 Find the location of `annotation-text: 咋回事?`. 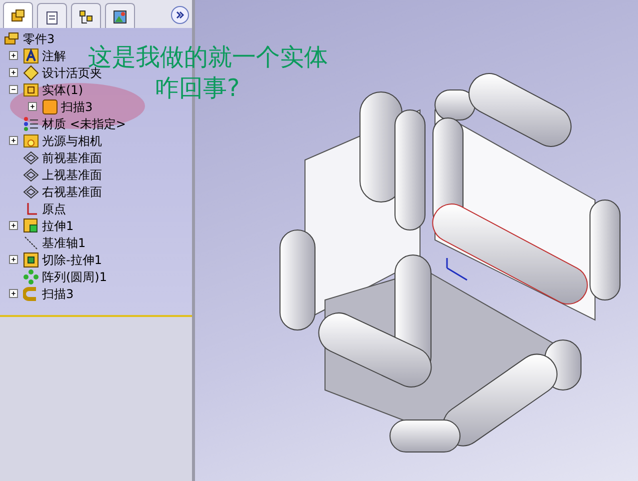

annotation-text: 咋回事? is located at coordinates (197, 88).